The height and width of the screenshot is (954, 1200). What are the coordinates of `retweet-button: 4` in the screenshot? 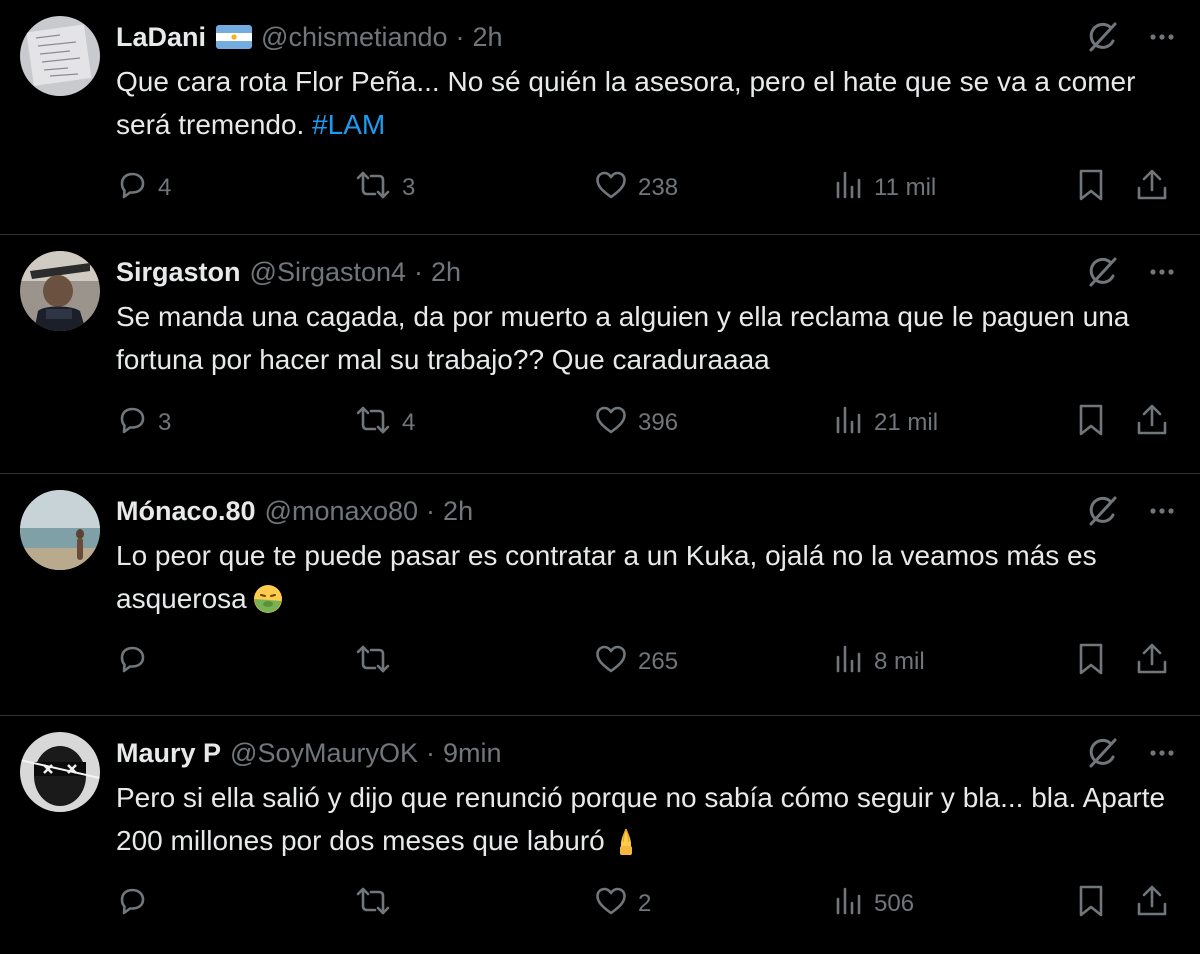 It's located at (384, 423).